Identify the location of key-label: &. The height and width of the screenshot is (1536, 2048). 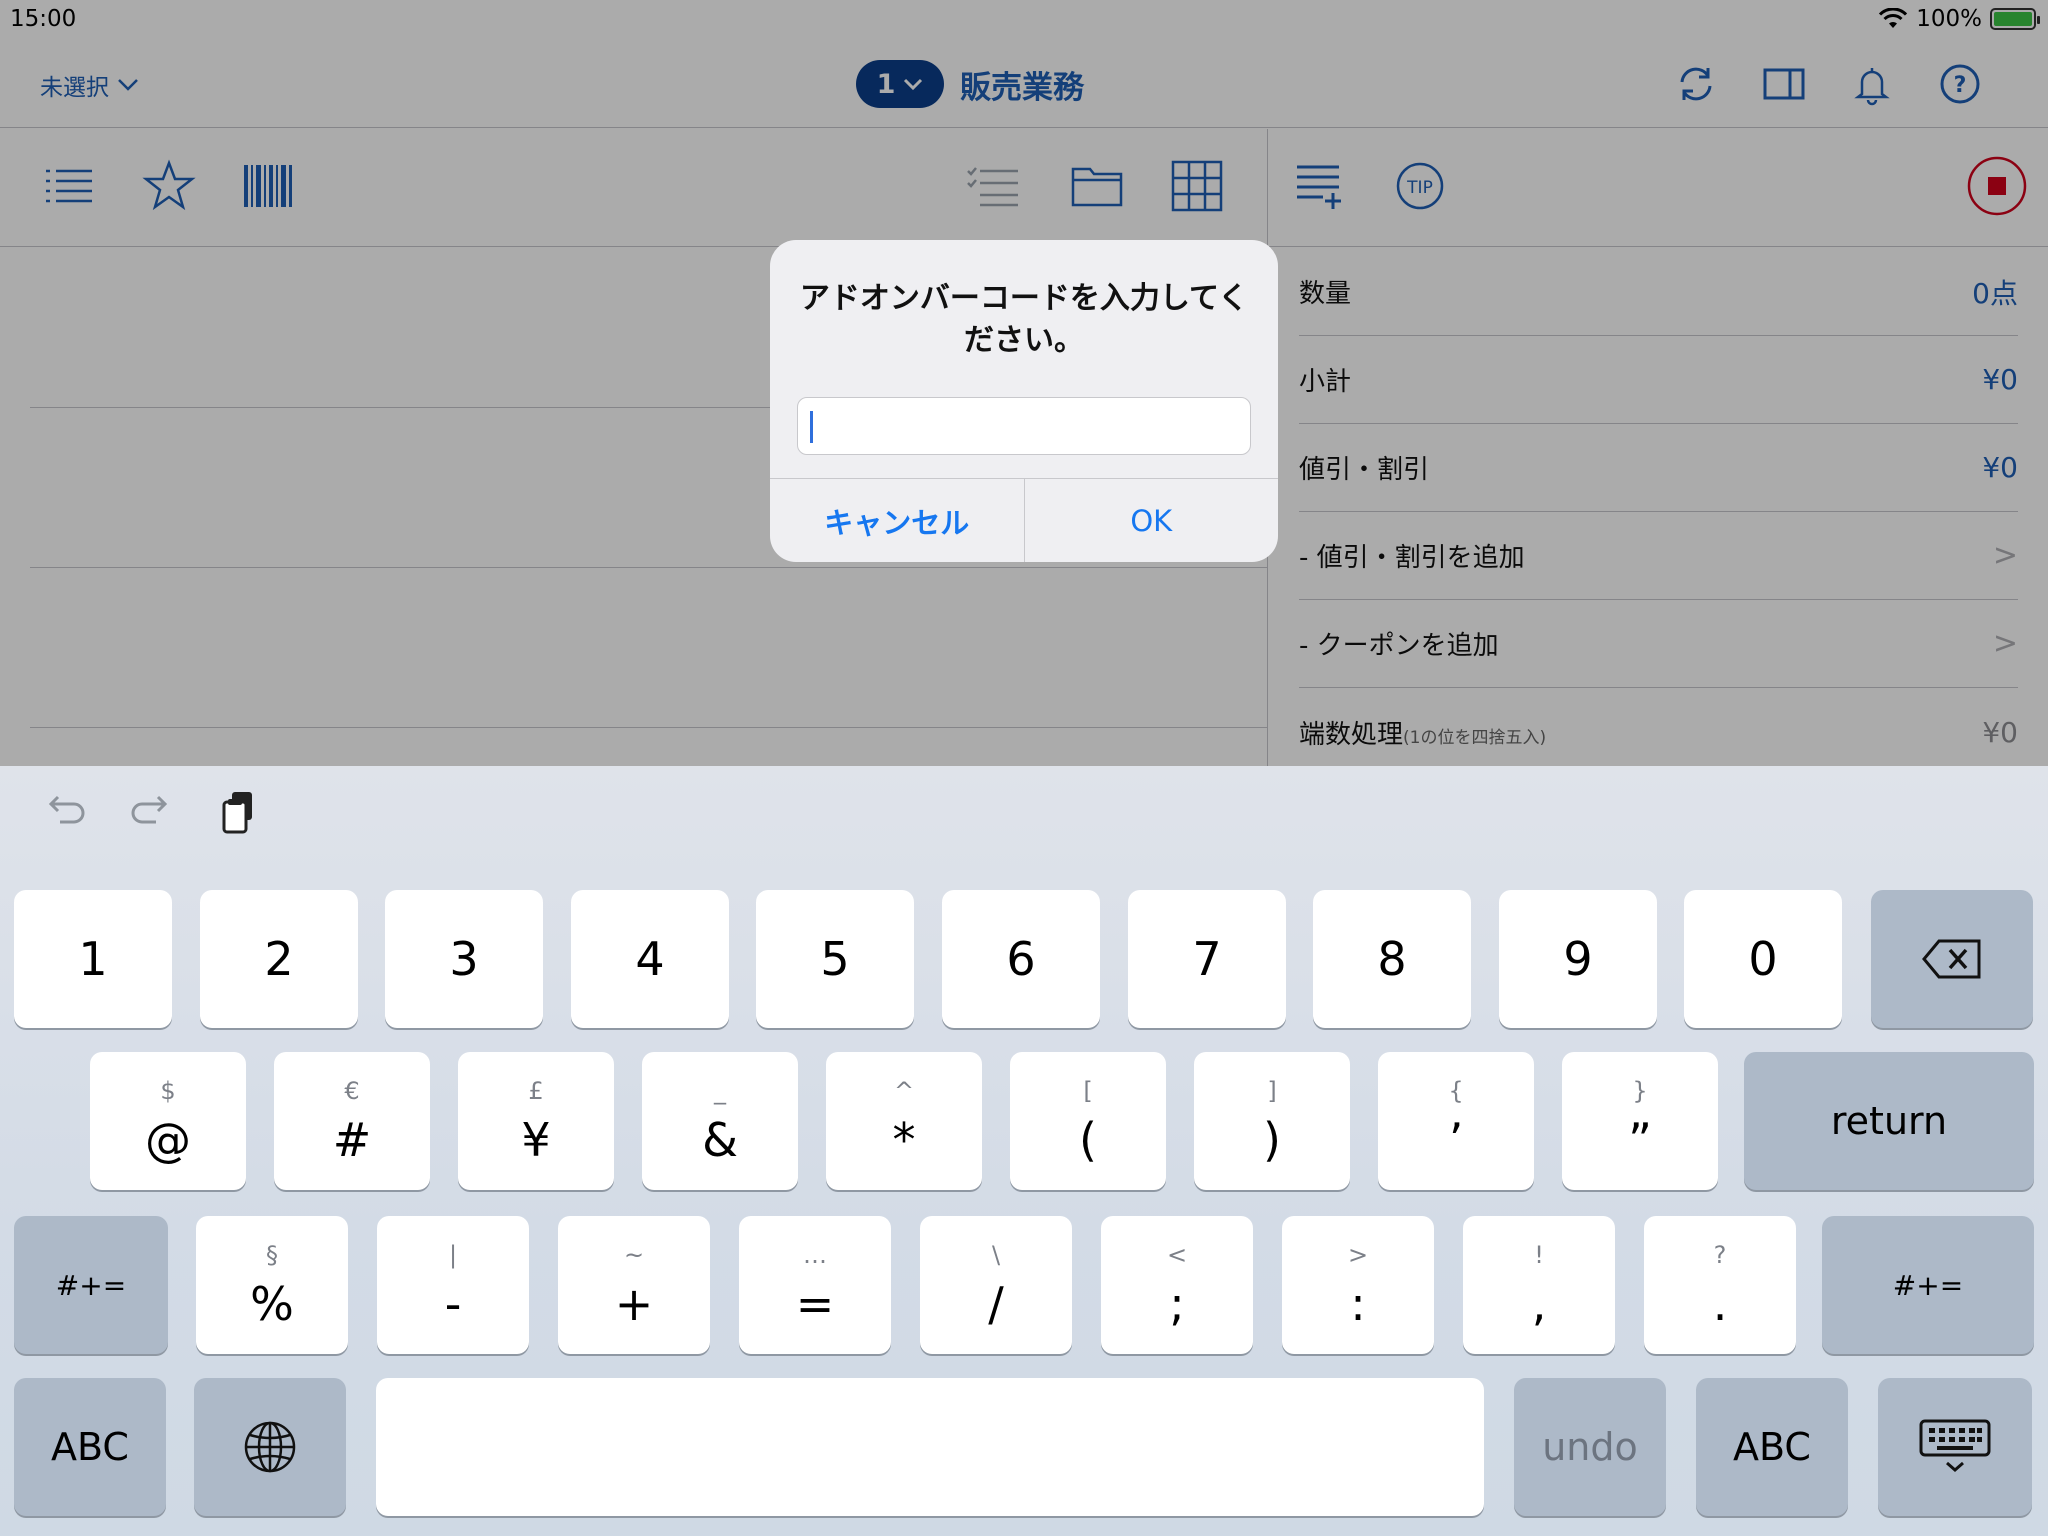
(720, 1140).